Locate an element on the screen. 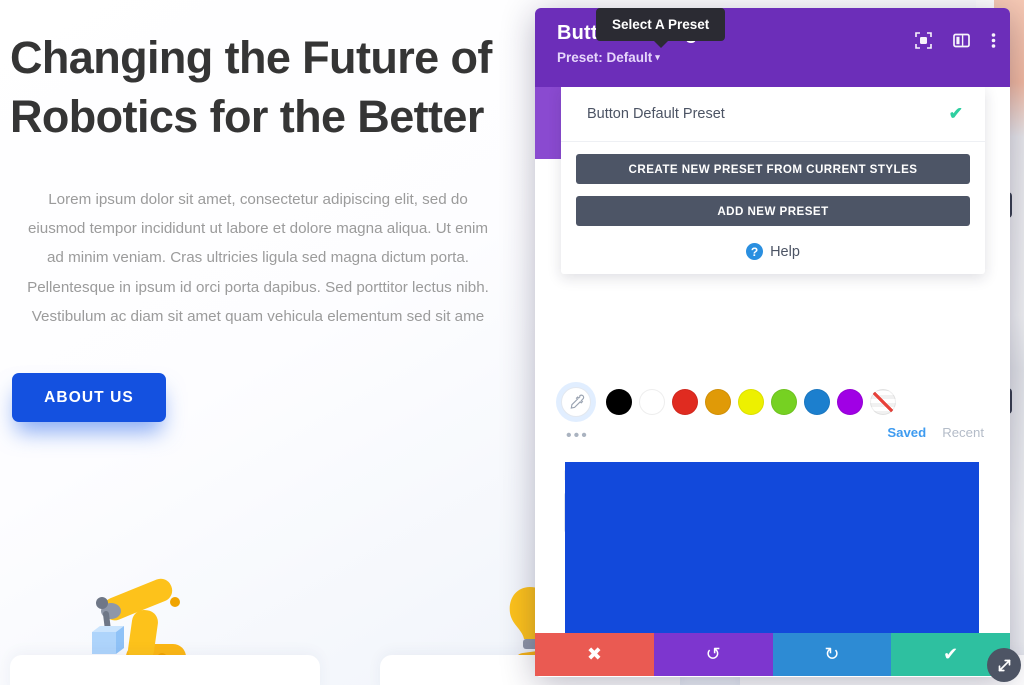 This screenshot has width=1024, height=685. swatch-black is located at coordinates (619, 402).